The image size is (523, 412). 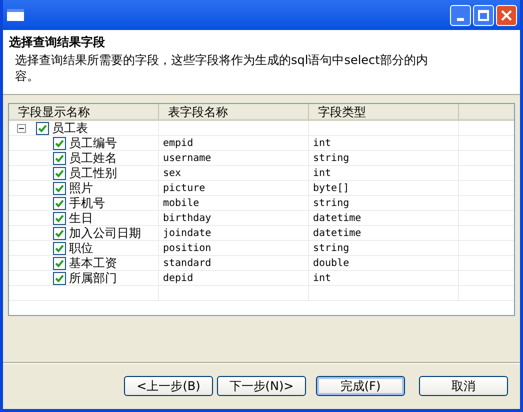 I want to click on table-cell: mobile, so click(x=234, y=203).